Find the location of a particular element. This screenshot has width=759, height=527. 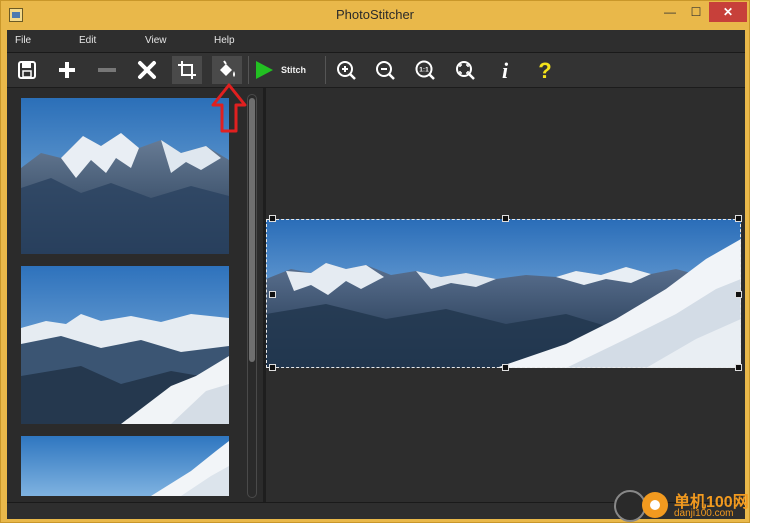

crop-handle-top is located at coordinates (505, 218).